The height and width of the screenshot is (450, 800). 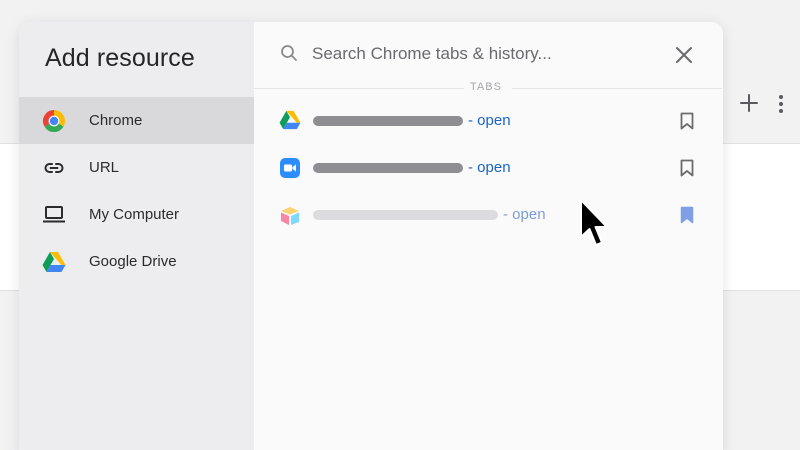 What do you see at coordinates (749, 103) in the screenshot?
I see `plus-icon` at bounding box center [749, 103].